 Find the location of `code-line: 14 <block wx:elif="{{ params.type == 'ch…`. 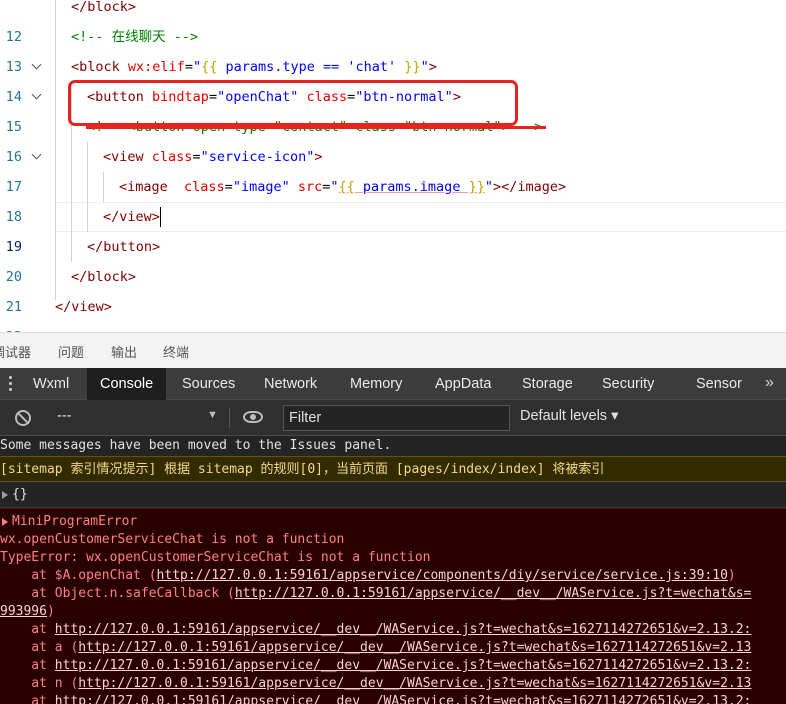

code-line: 14 <block wx:elif="{{ params.type == 'ch… is located at coordinates (393, 78).